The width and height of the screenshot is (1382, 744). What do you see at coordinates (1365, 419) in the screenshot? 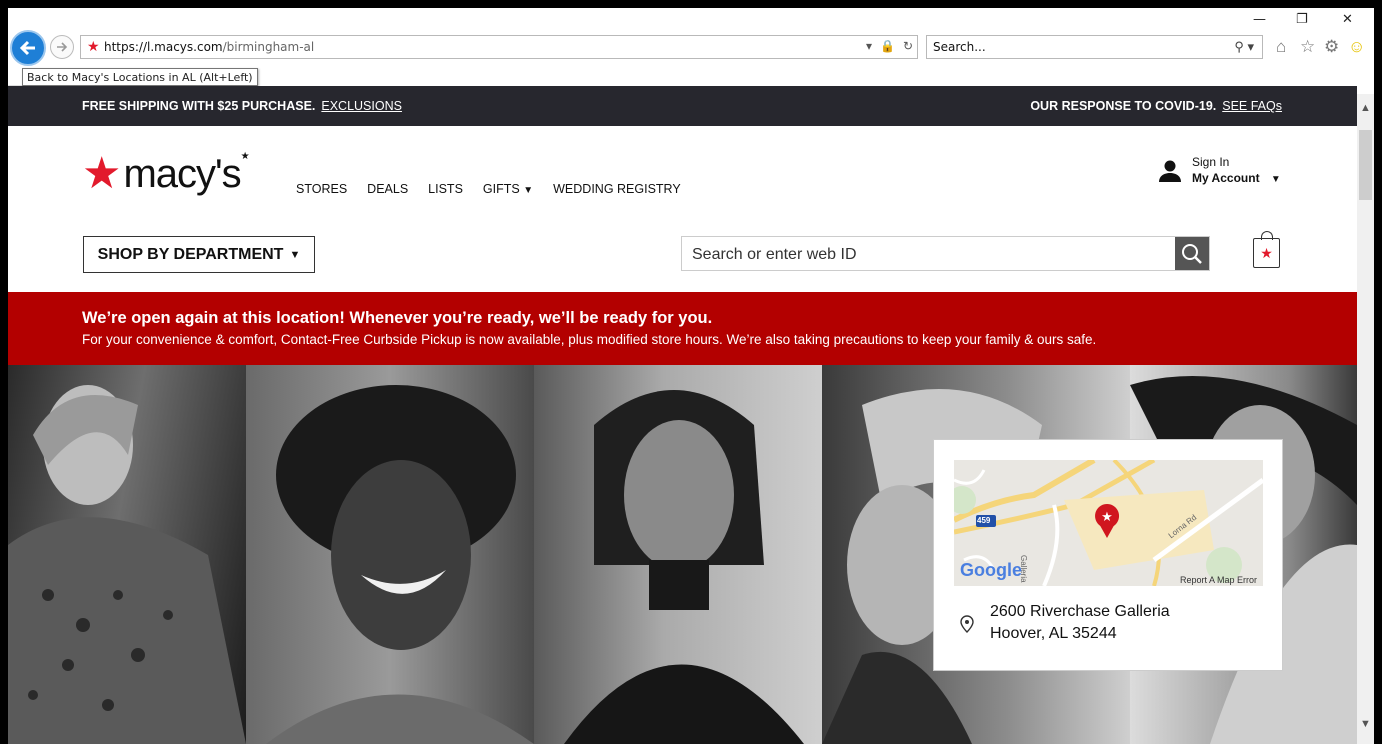
I see `page-scrollbar: ▲ ▼` at bounding box center [1365, 419].